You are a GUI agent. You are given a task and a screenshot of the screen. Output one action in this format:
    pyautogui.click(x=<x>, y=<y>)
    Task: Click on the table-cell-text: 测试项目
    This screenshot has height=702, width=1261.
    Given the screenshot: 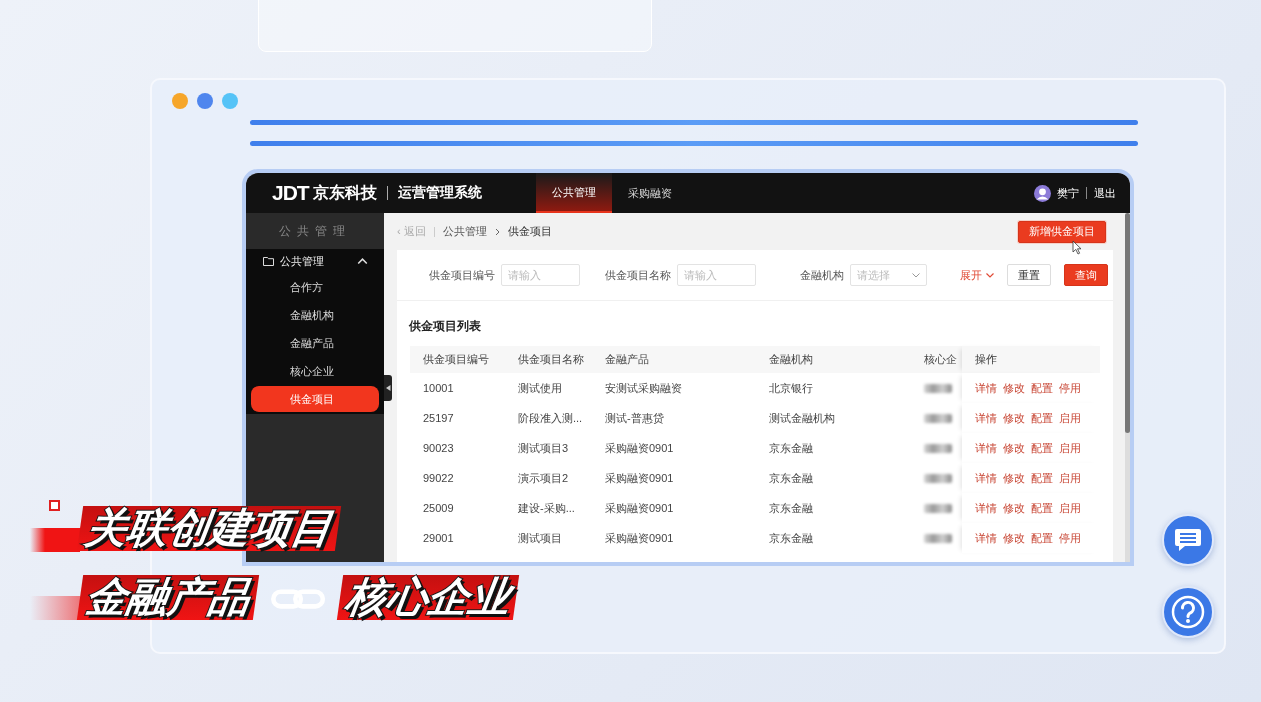 What is the action you would take?
    pyautogui.click(x=540, y=538)
    